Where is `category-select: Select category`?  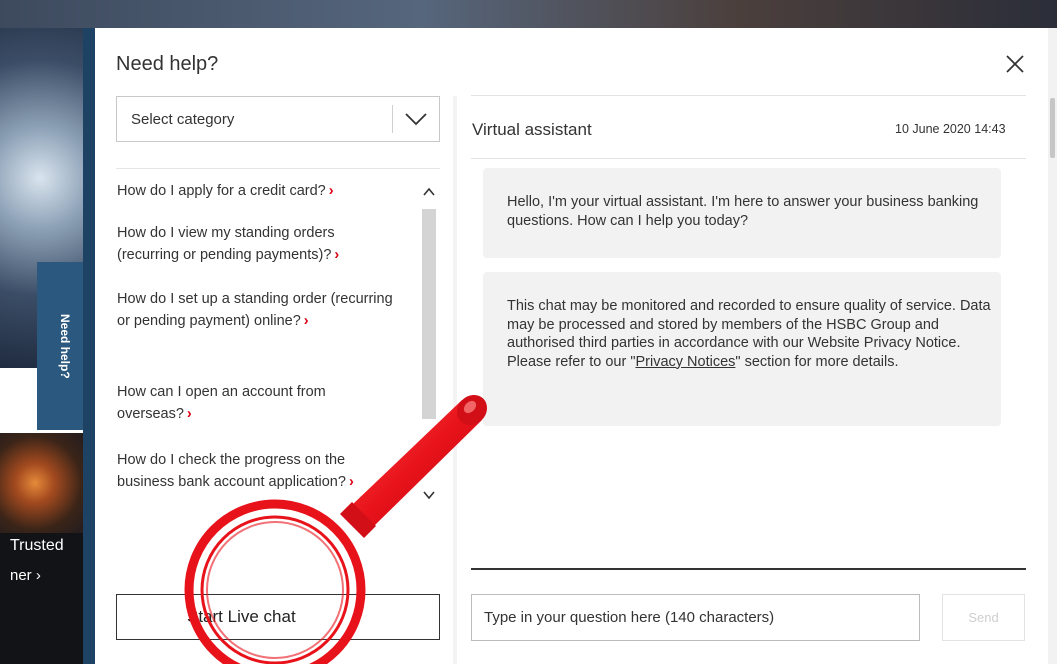
category-select: Select category is located at coordinates (278, 119).